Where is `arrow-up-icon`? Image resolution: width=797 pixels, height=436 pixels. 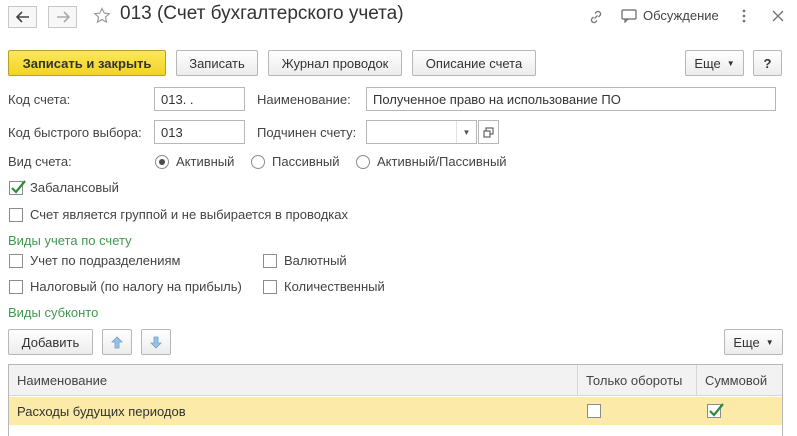 arrow-up-icon is located at coordinates (117, 341).